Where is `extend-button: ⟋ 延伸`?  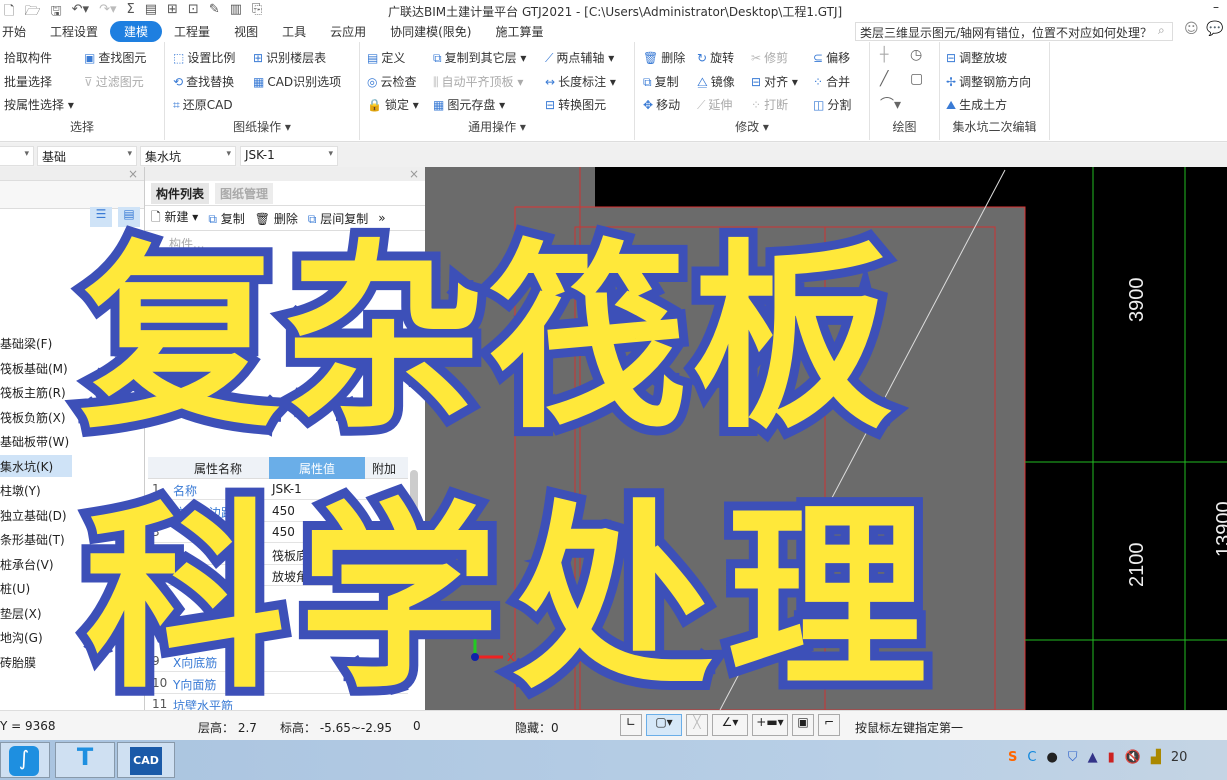 extend-button: ⟋ 延伸 is located at coordinates (714, 104).